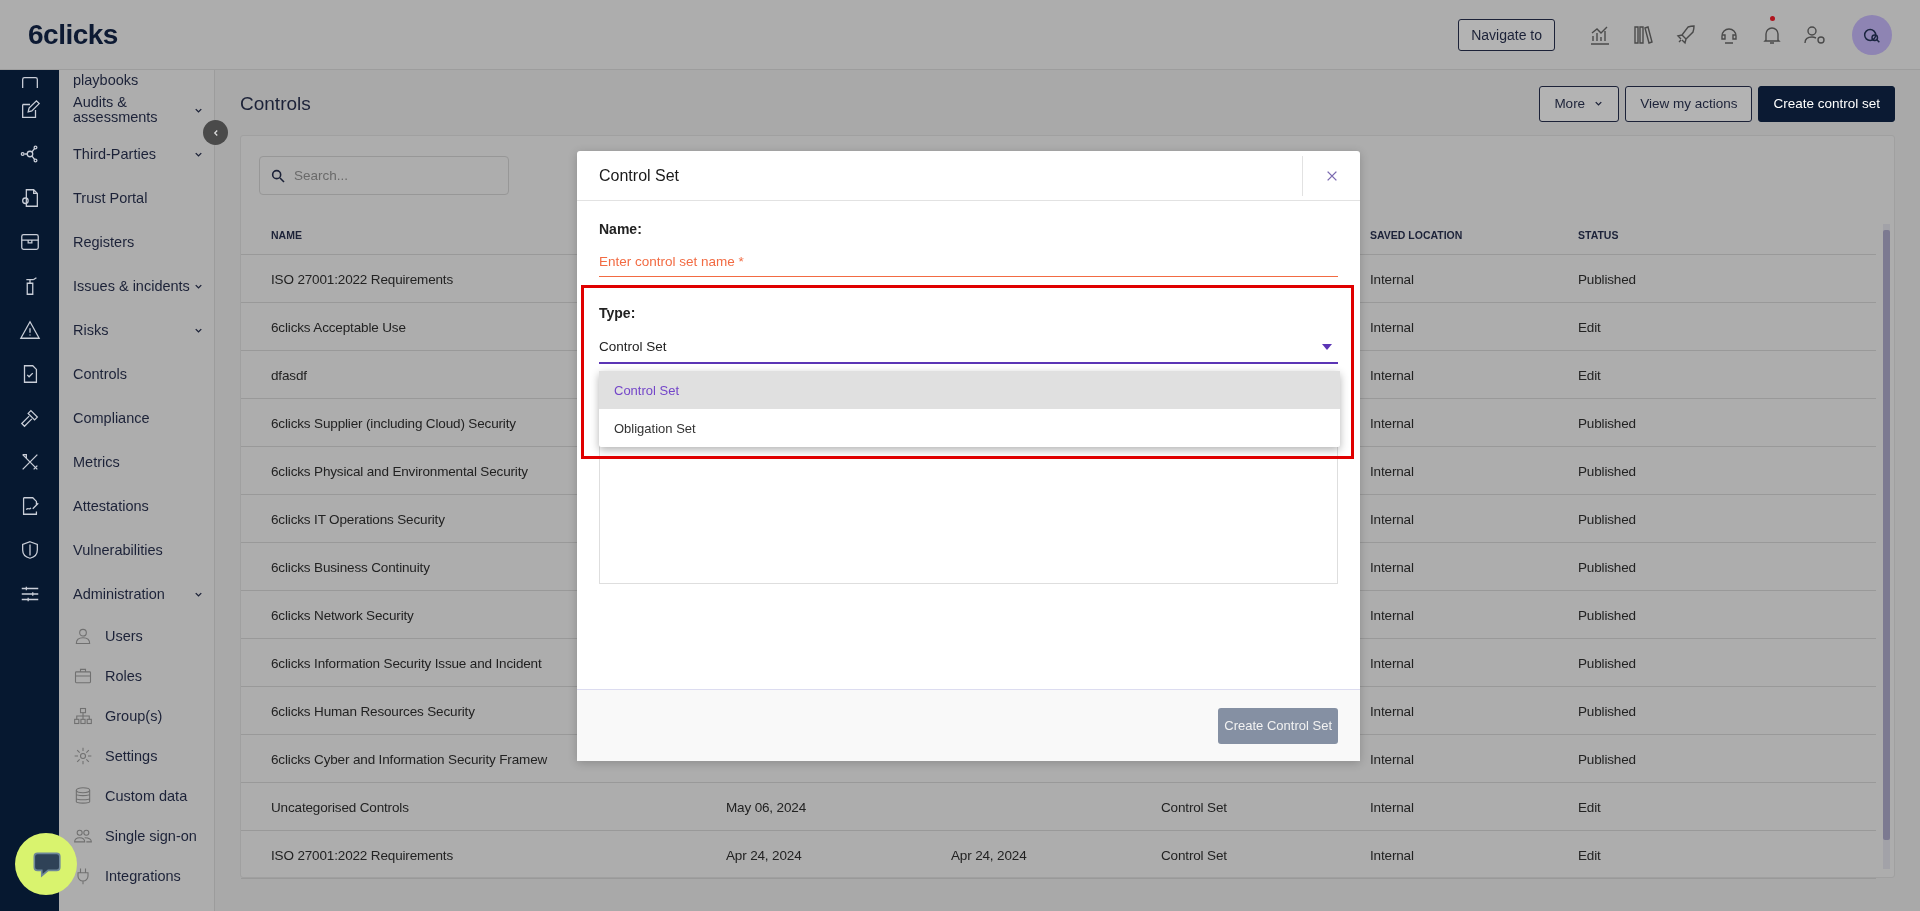  Describe the element at coordinates (143, 242) in the screenshot. I see `sidebar-item: Registers` at that location.